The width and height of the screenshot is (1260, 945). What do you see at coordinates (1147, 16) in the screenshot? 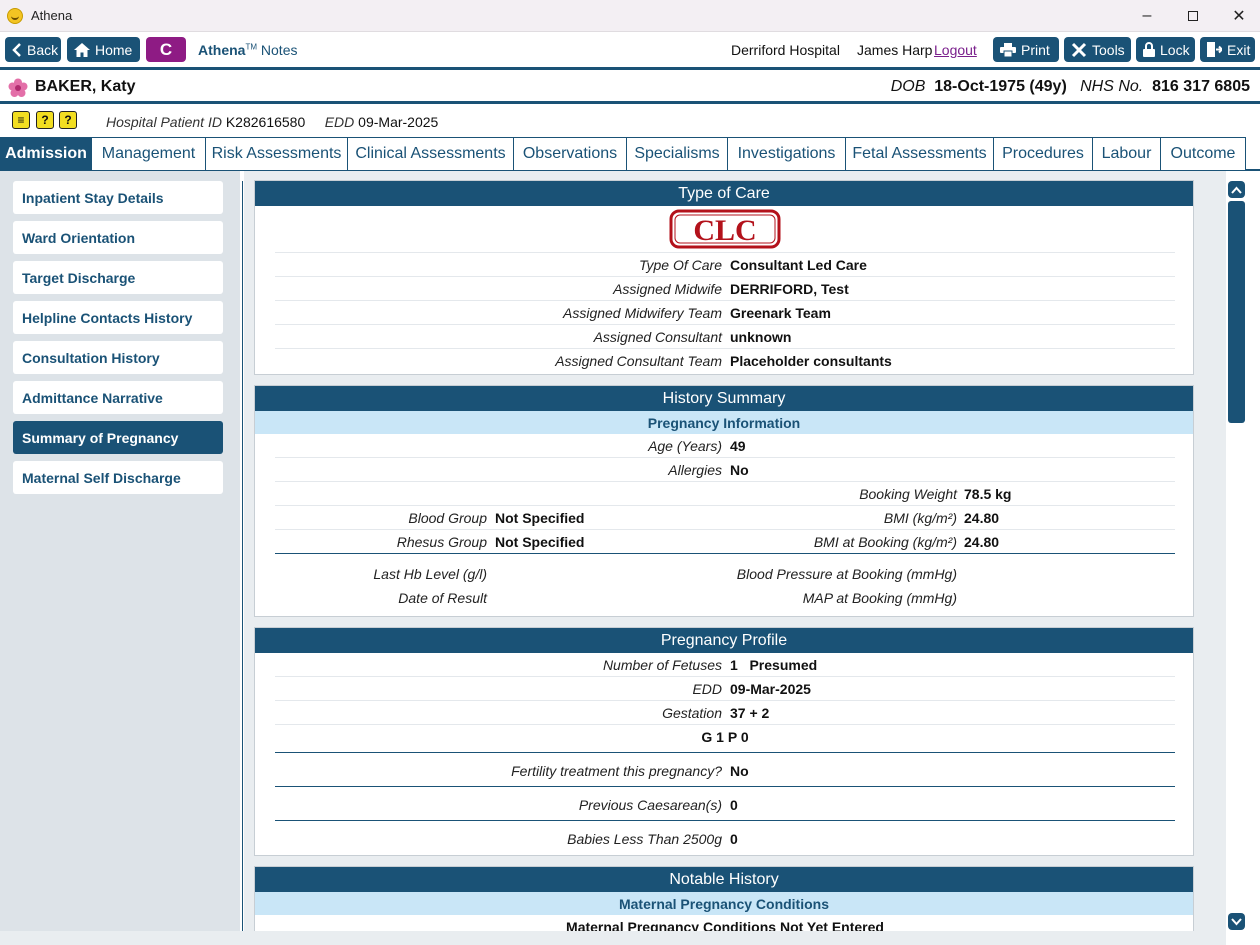
I see `minimize-button: –` at bounding box center [1147, 16].